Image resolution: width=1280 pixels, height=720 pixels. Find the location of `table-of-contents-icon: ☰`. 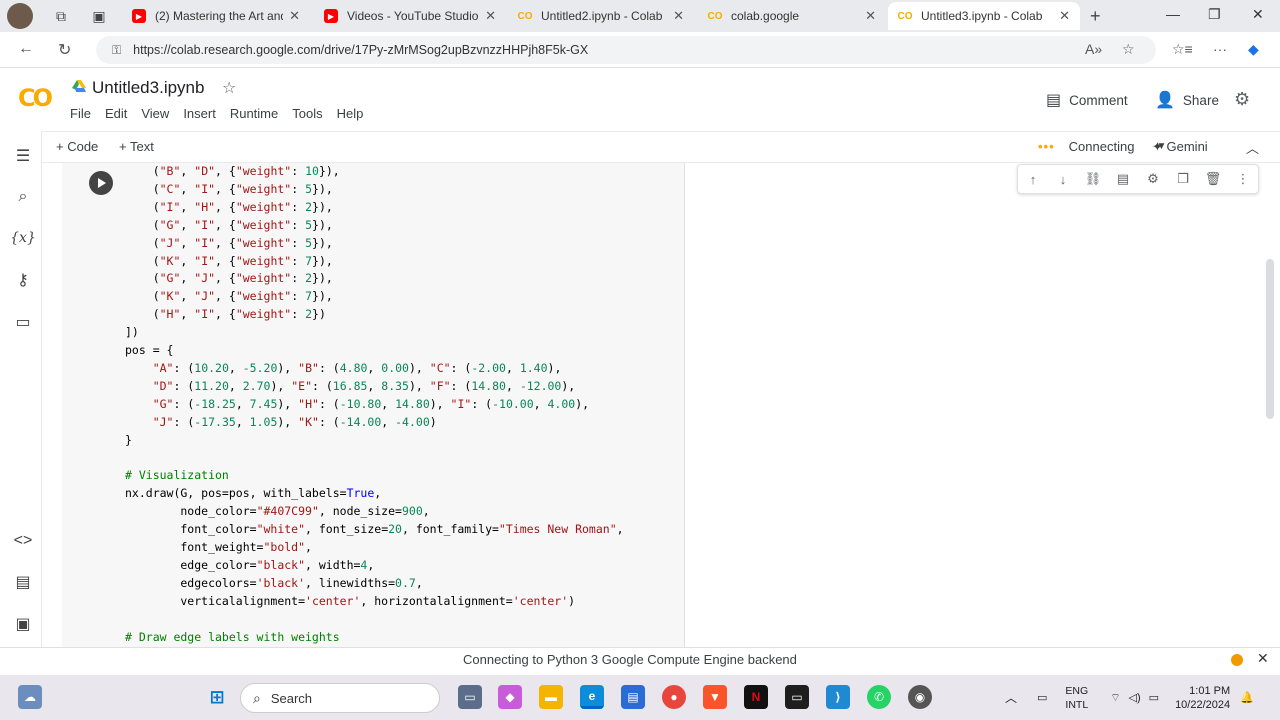

table-of-contents-icon: ☰ is located at coordinates (23, 156).